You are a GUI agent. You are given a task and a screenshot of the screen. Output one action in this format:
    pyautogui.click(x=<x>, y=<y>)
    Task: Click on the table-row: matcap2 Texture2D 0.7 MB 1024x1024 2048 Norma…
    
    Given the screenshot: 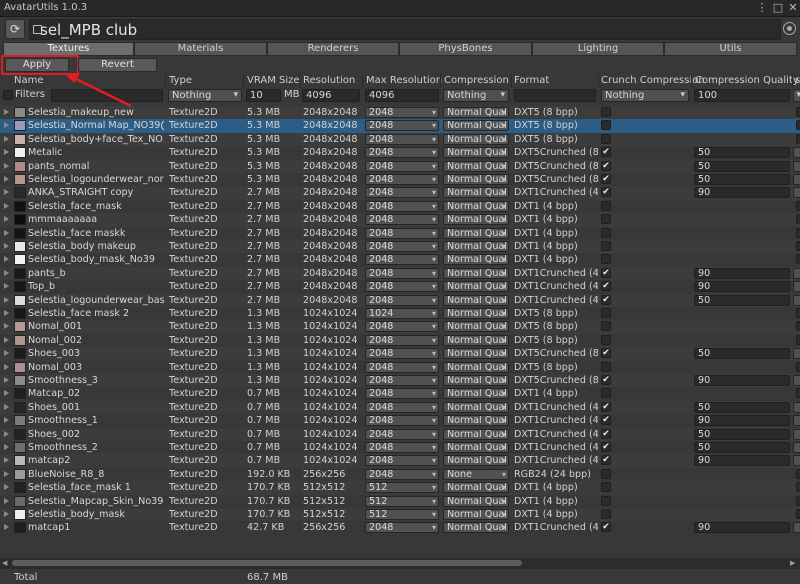 What is the action you would take?
    pyautogui.click(x=400, y=461)
    